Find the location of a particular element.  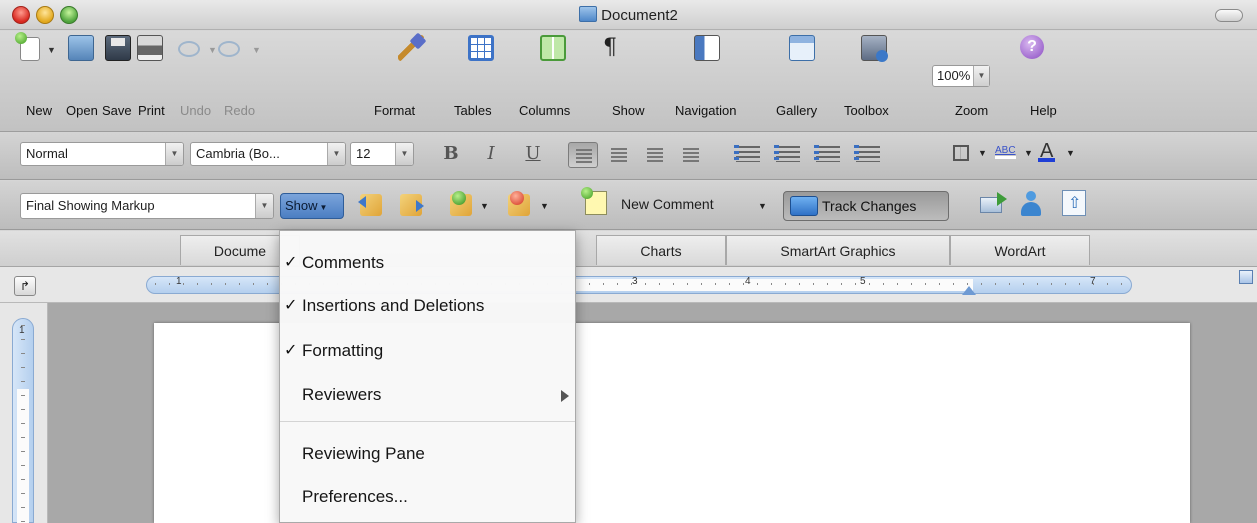

font-color-icon: A is located at coordinates (1046, 151).